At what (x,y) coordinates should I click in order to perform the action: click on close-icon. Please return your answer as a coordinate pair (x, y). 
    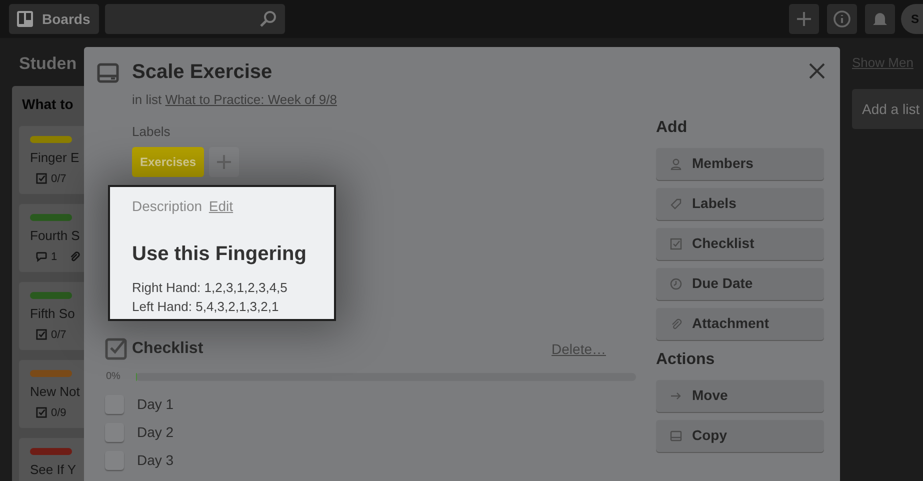
    Looking at the image, I should click on (817, 71).